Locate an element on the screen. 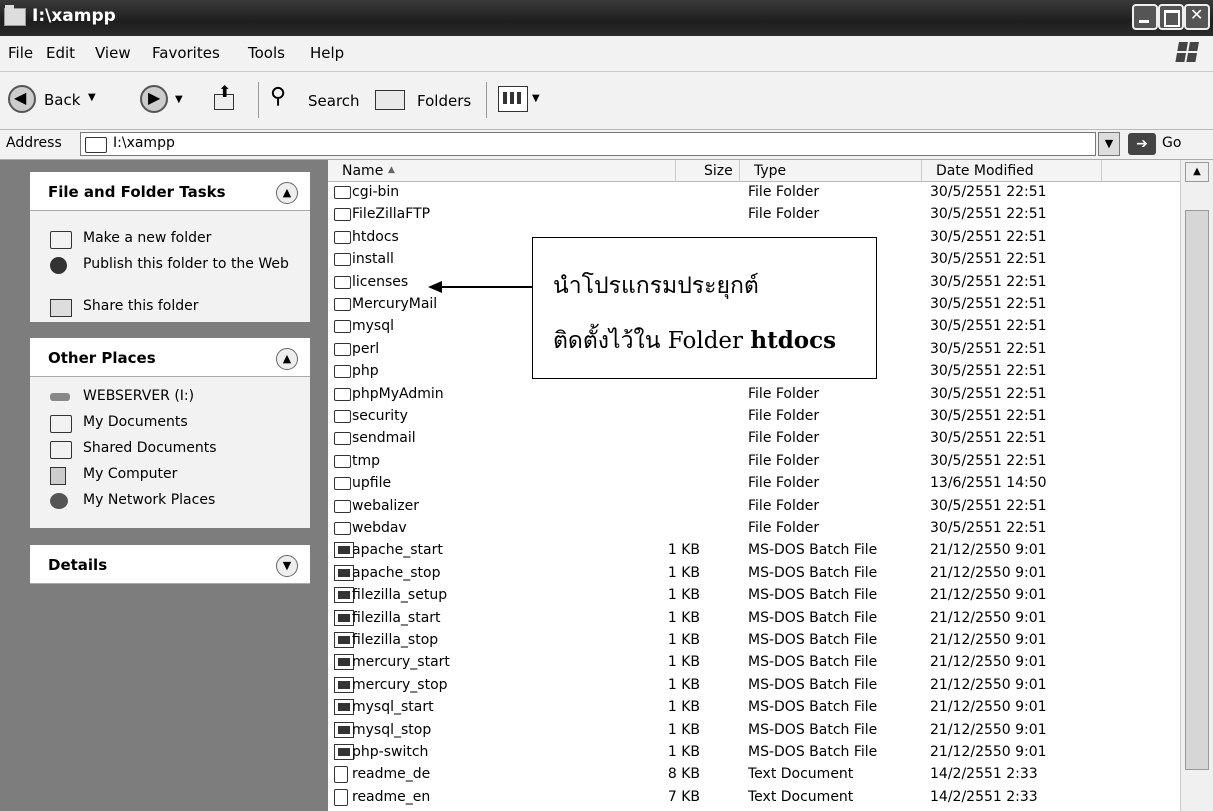  column-header-size: Size is located at coordinates (708, 171).